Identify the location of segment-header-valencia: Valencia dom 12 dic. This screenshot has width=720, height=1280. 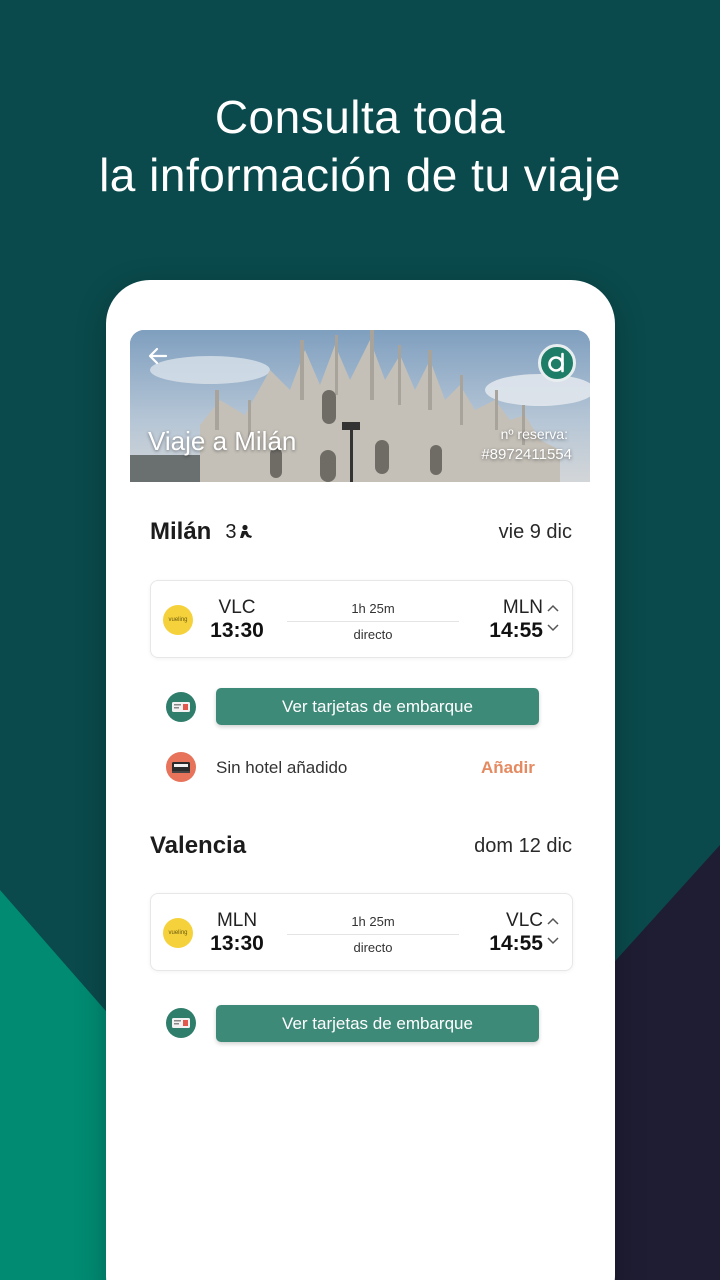
(361, 846).